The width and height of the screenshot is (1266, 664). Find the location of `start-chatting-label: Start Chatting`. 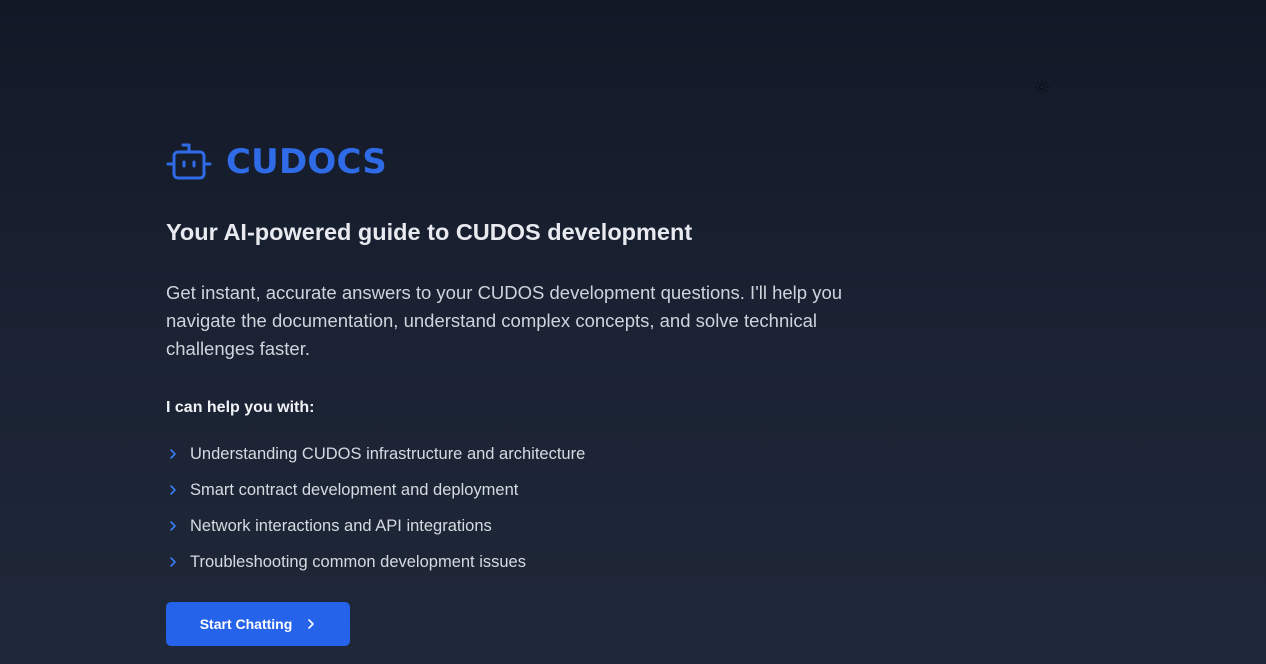

start-chatting-label: Start Chatting is located at coordinates (246, 624).